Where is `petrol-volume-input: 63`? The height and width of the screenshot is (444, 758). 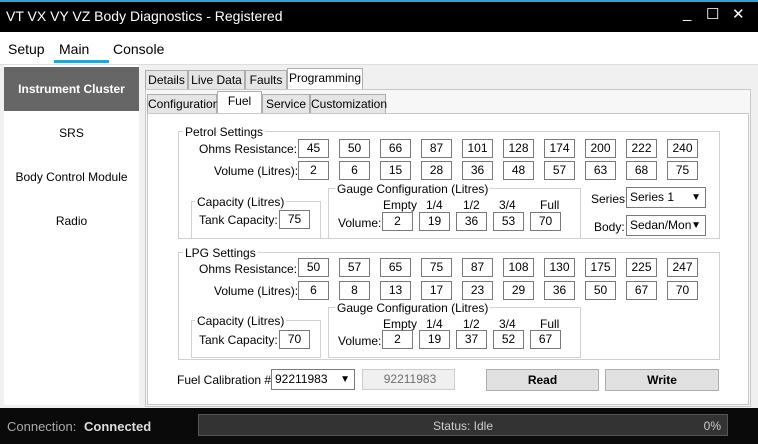
petrol-volume-input: 63 is located at coordinates (600, 170).